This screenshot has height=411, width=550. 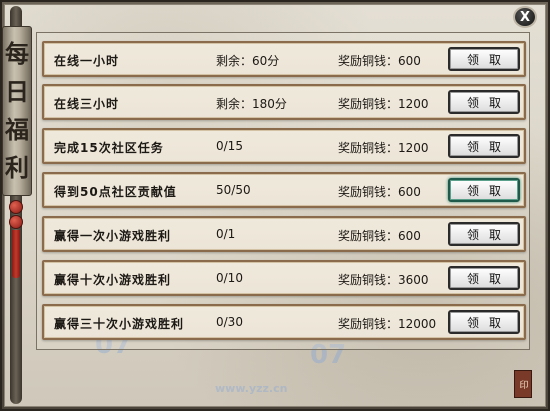 I want to click on task-title: 在线三小时, so click(x=87, y=104).